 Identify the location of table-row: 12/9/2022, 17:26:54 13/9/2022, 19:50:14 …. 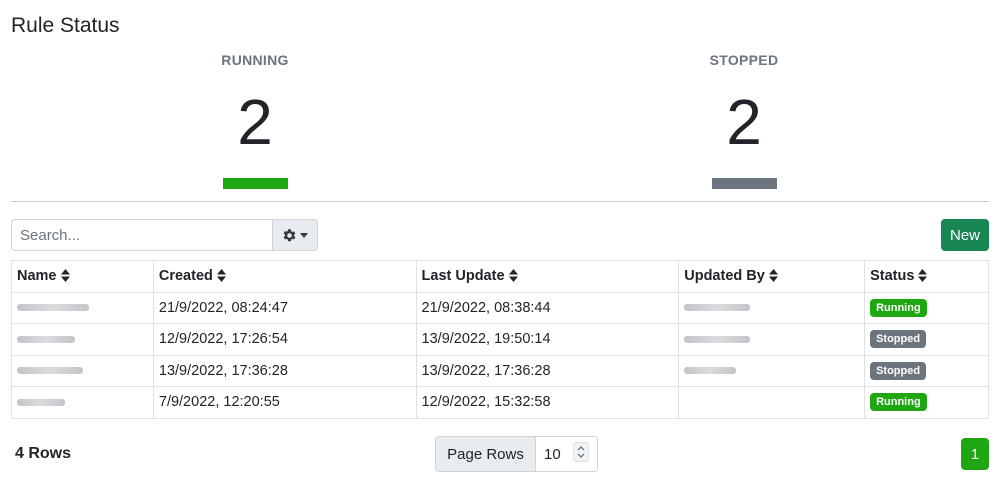
(500, 339).